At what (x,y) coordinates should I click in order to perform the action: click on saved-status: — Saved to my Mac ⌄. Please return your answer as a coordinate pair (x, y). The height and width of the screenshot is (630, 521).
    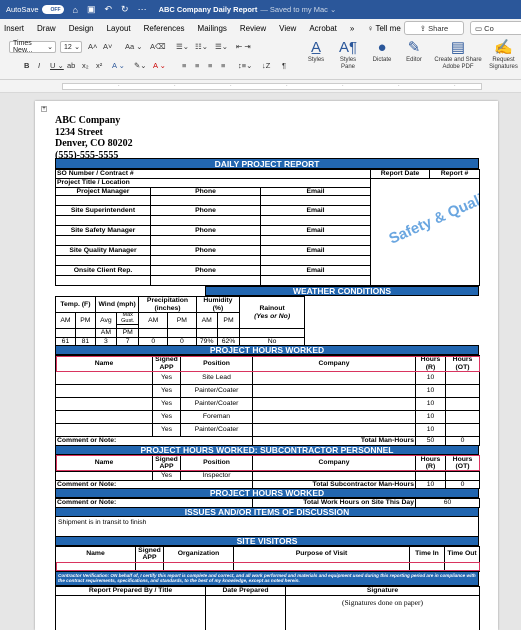
    Looking at the image, I should click on (298, 9).